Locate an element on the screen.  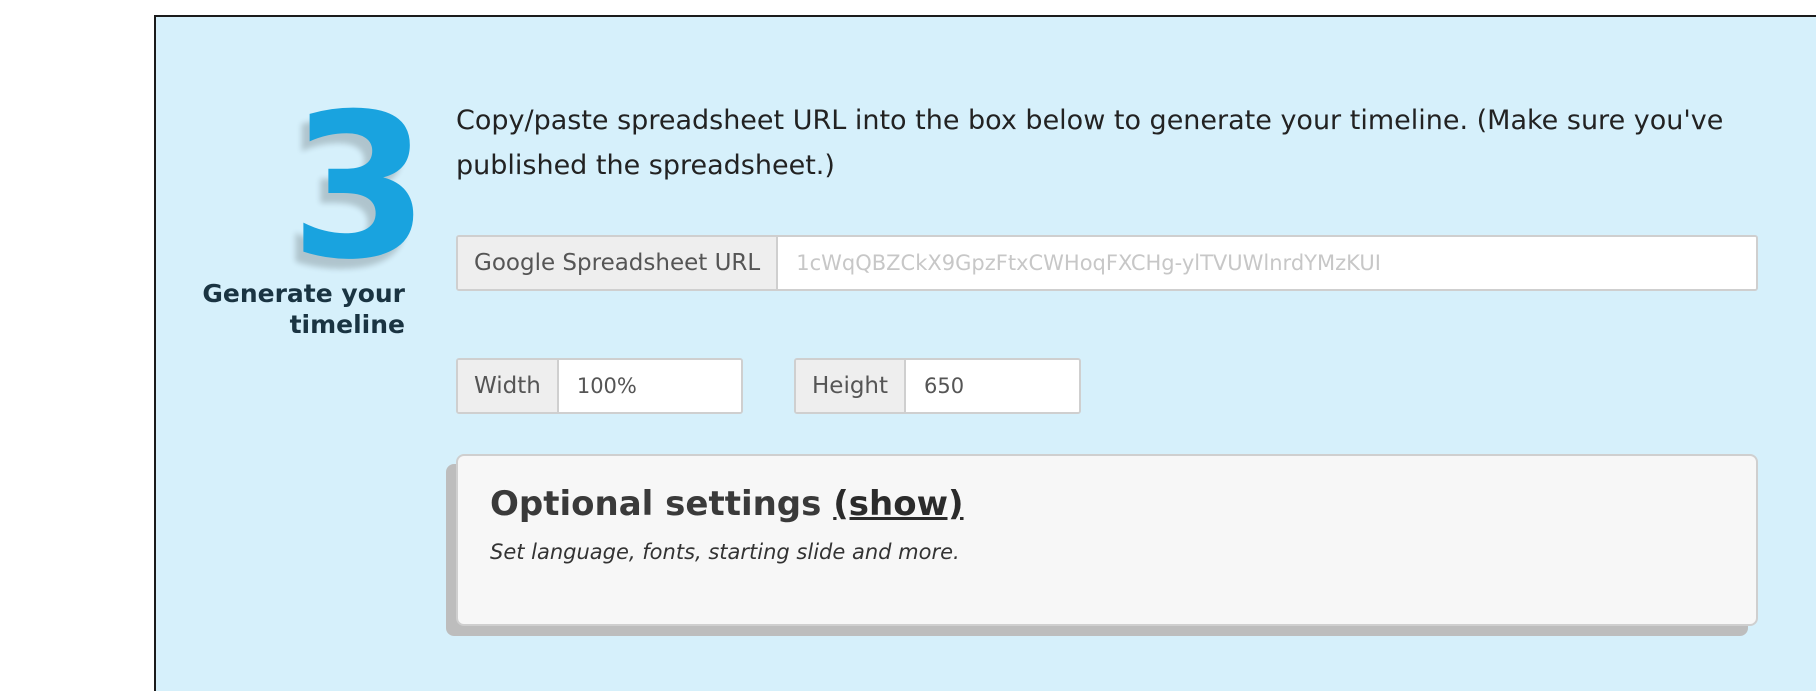
optional-settings-show-link: (show) is located at coordinates (898, 504).